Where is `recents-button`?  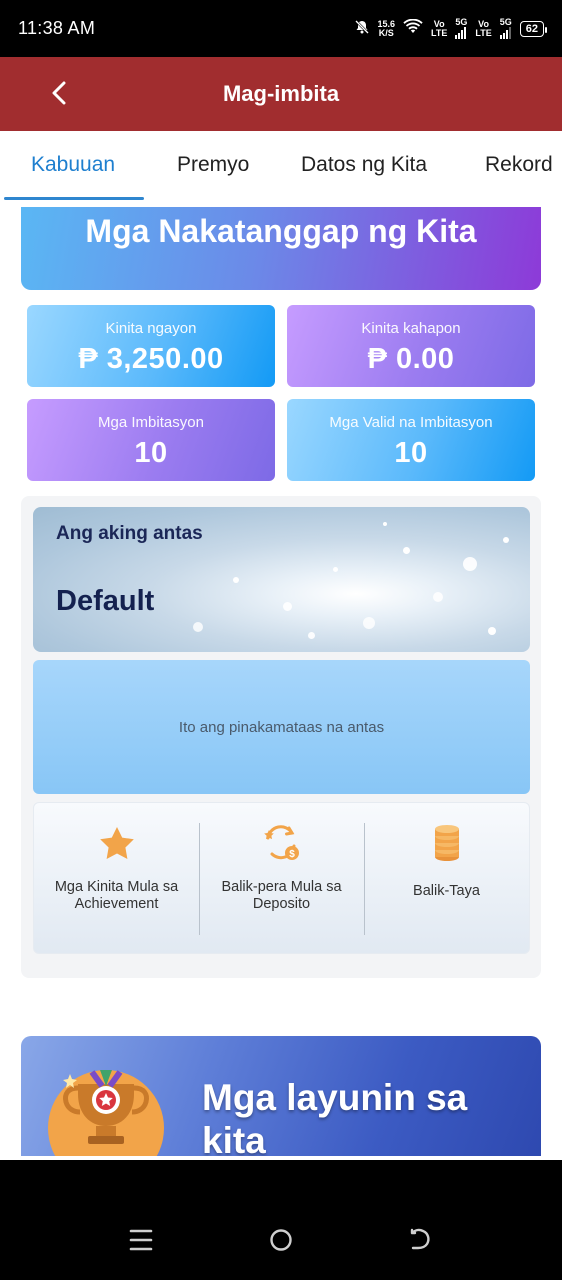
recents-button is located at coordinates (141, 1240).